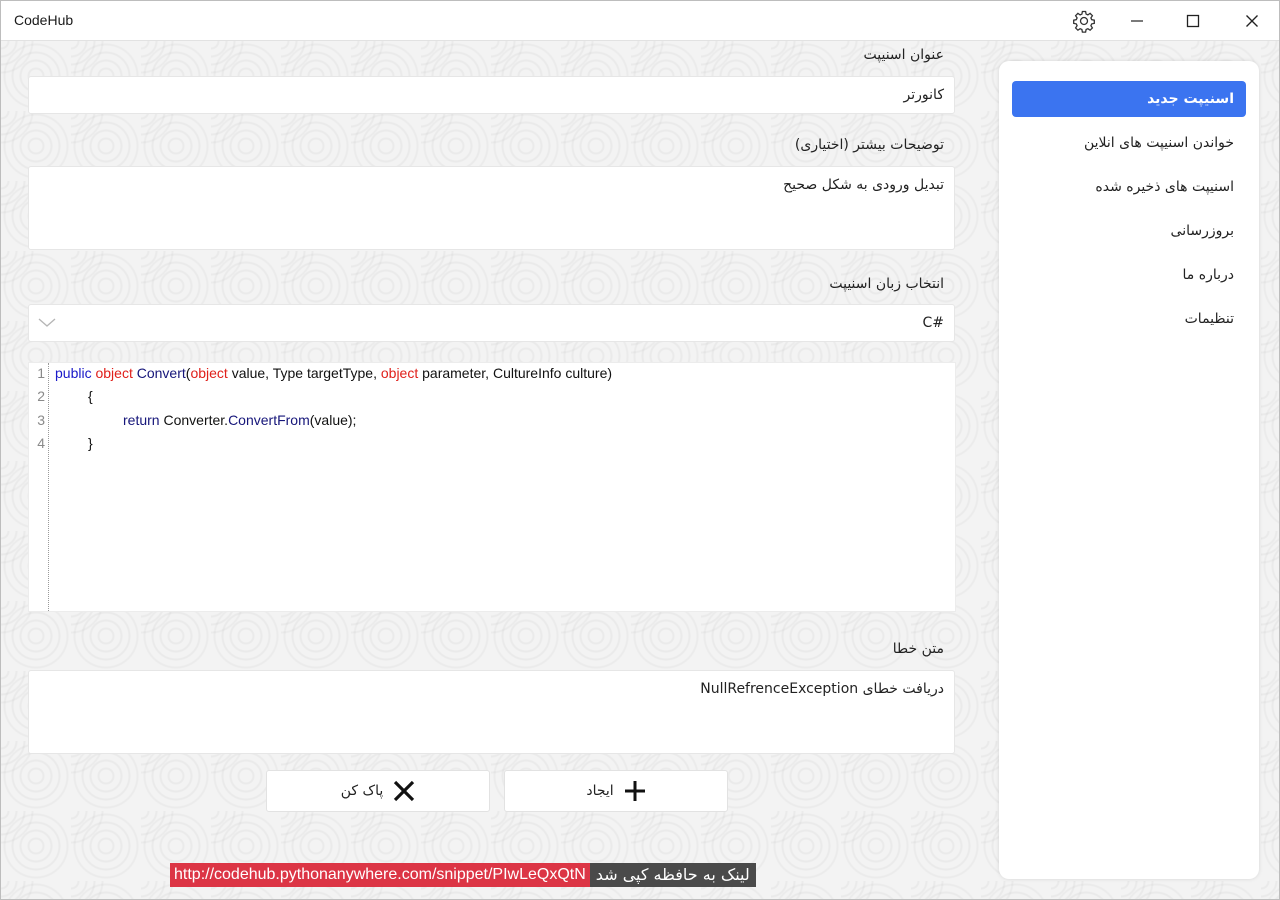 This screenshot has width=1280, height=900. What do you see at coordinates (491, 323) in the screenshot?
I see `language-select: C#` at bounding box center [491, 323].